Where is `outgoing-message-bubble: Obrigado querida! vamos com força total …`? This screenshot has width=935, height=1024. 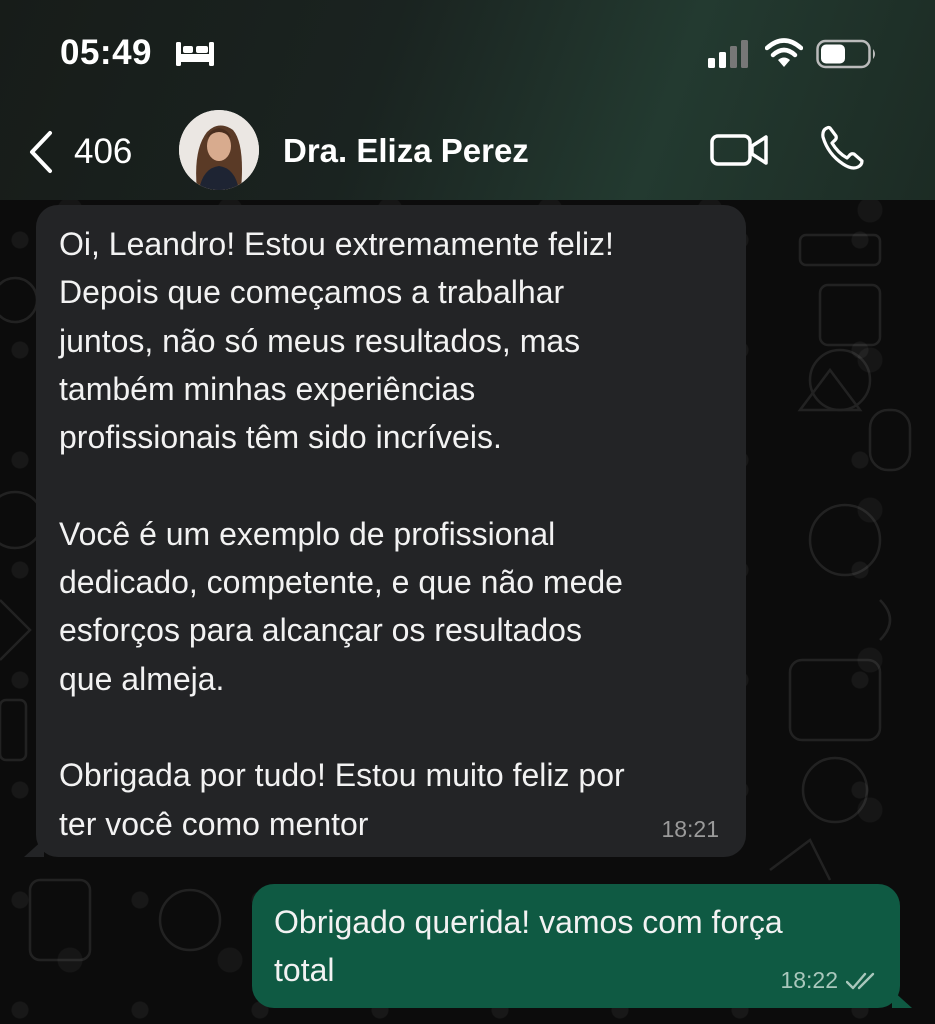 outgoing-message-bubble: Obrigado querida! vamos com força total … is located at coordinates (582, 946).